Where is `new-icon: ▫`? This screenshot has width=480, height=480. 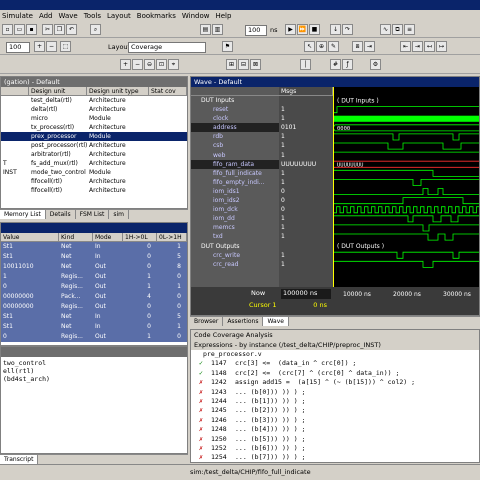 new-icon: ▫ is located at coordinates (7, 29).